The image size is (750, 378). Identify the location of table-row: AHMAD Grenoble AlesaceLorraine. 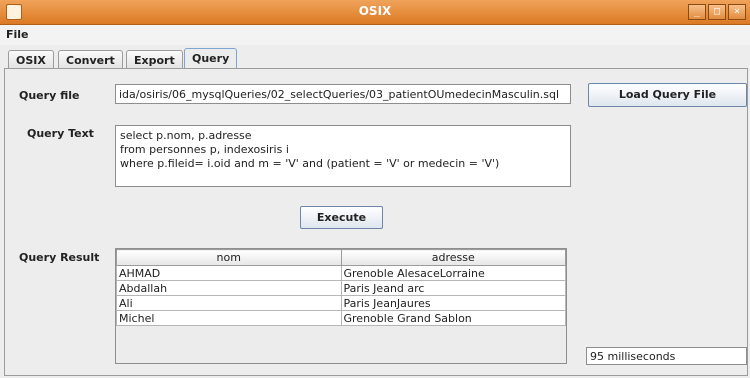
(341, 273).